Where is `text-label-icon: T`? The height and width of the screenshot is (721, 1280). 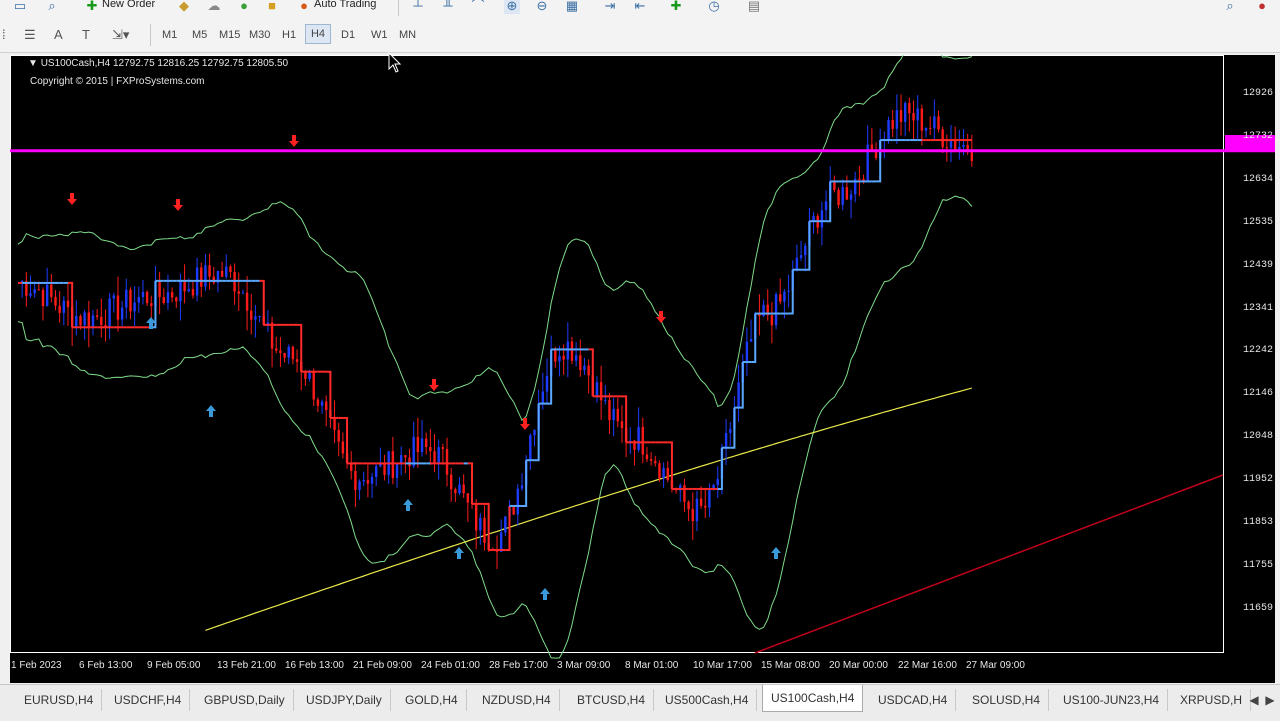
text-label-icon: T is located at coordinates (86, 35).